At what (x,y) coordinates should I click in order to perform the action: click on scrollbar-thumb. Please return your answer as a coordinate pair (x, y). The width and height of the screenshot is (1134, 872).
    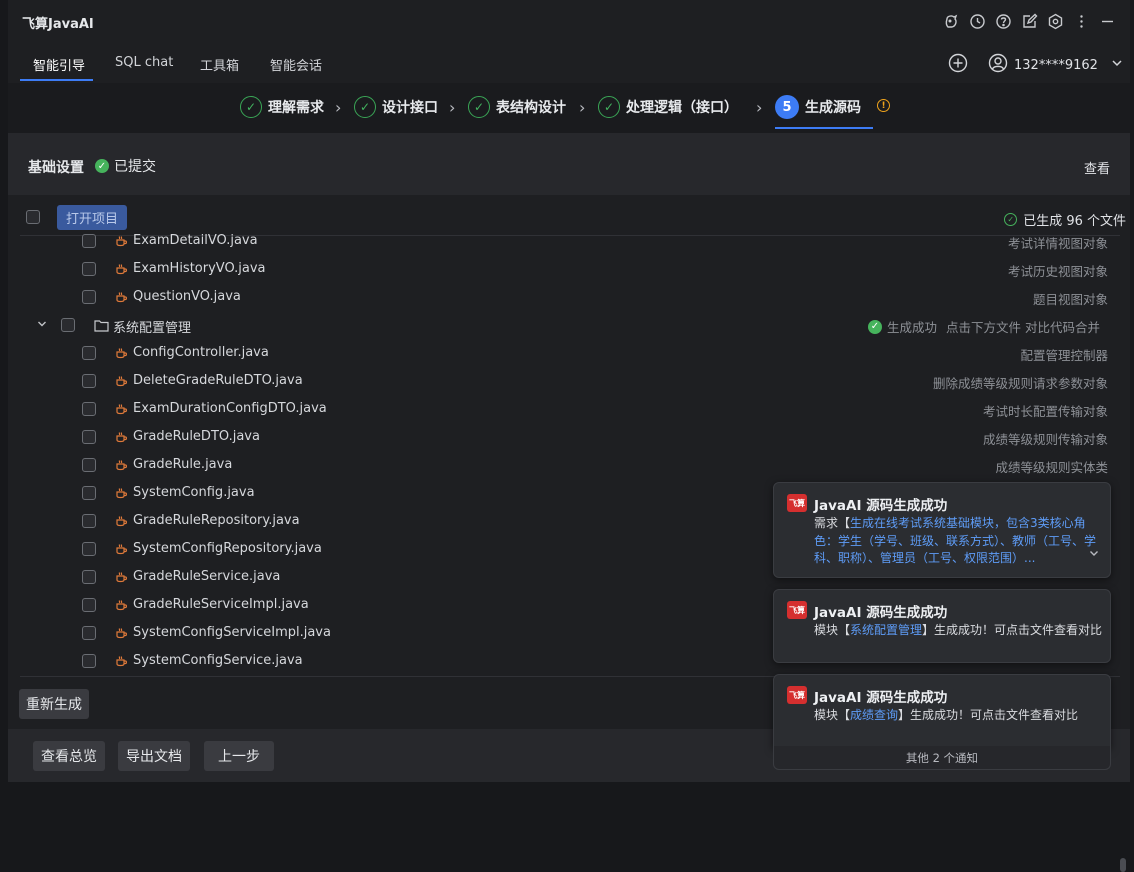
    Looking at the image, I should click on (1123, 865).